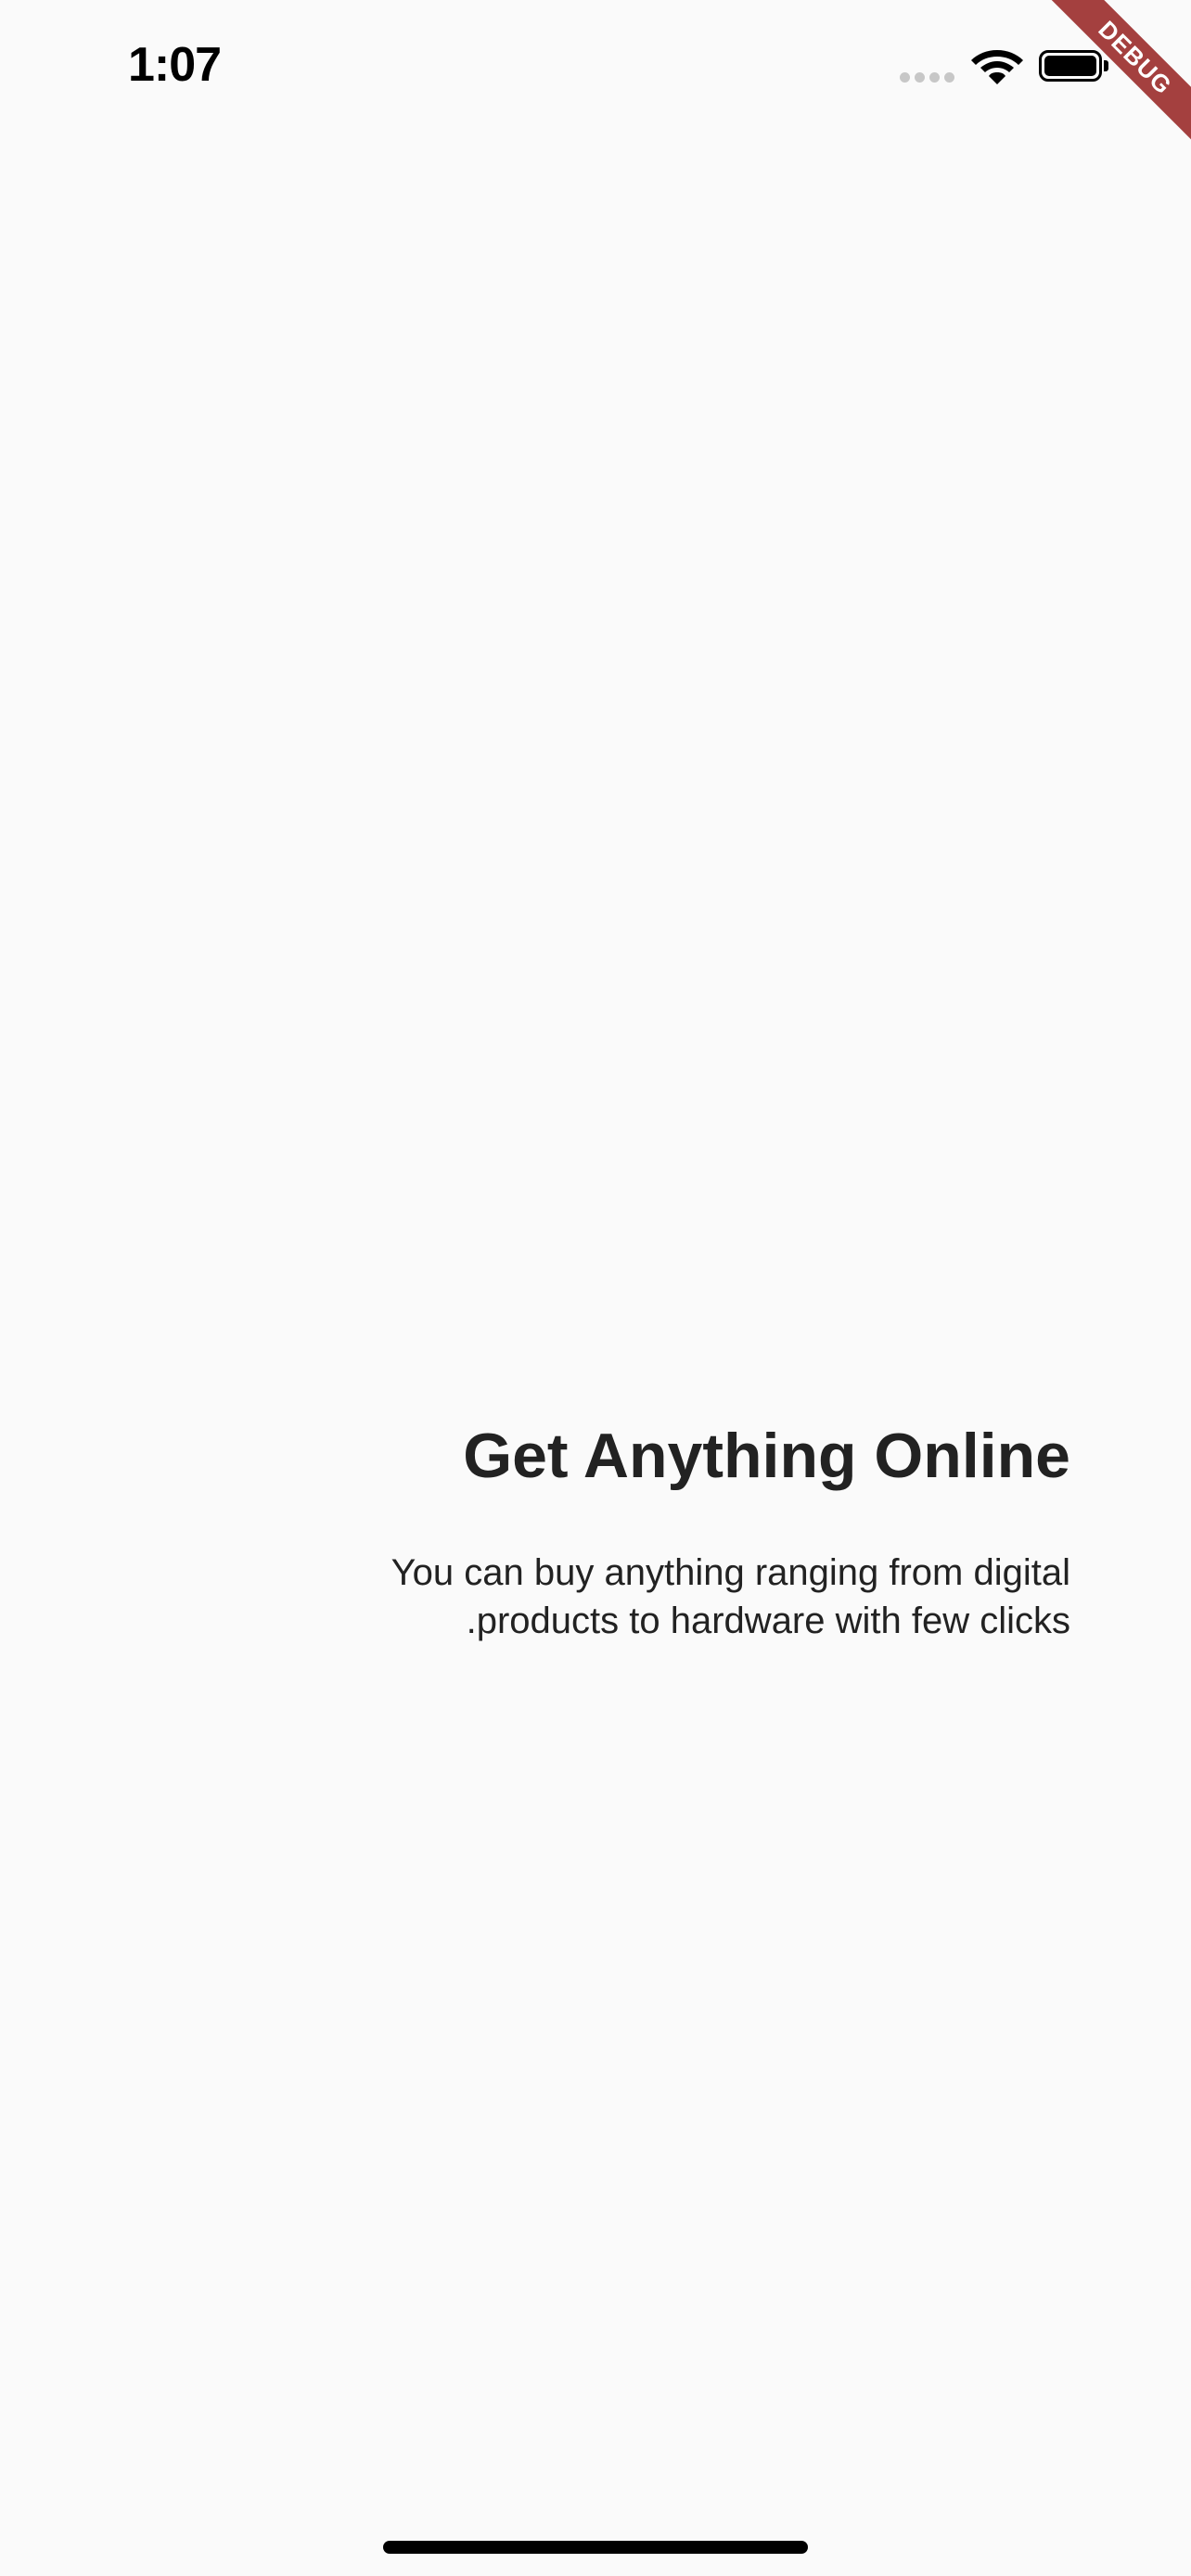 The image size is (1191, 2576). What do you see at coordinates (997, 67) in the screenshot?
I see `wifi-icon` at bounding box center [997, 67].